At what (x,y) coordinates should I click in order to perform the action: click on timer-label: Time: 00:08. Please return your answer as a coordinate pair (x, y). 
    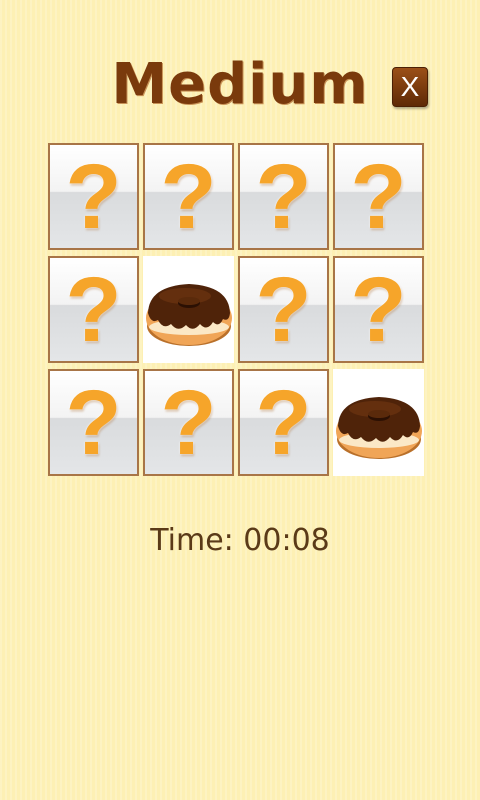
    Looking at the image, I should click on (240, 540).